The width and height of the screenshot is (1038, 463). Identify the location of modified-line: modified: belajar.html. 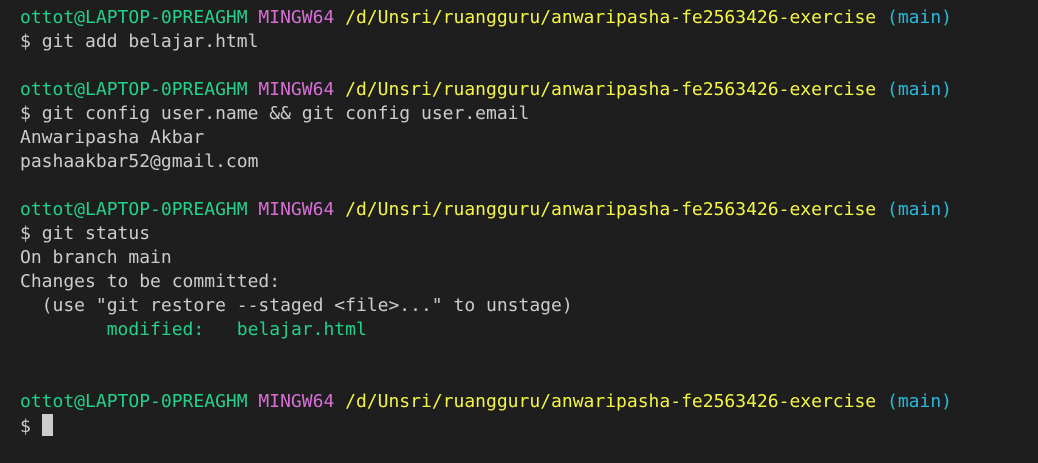
(529, 330).